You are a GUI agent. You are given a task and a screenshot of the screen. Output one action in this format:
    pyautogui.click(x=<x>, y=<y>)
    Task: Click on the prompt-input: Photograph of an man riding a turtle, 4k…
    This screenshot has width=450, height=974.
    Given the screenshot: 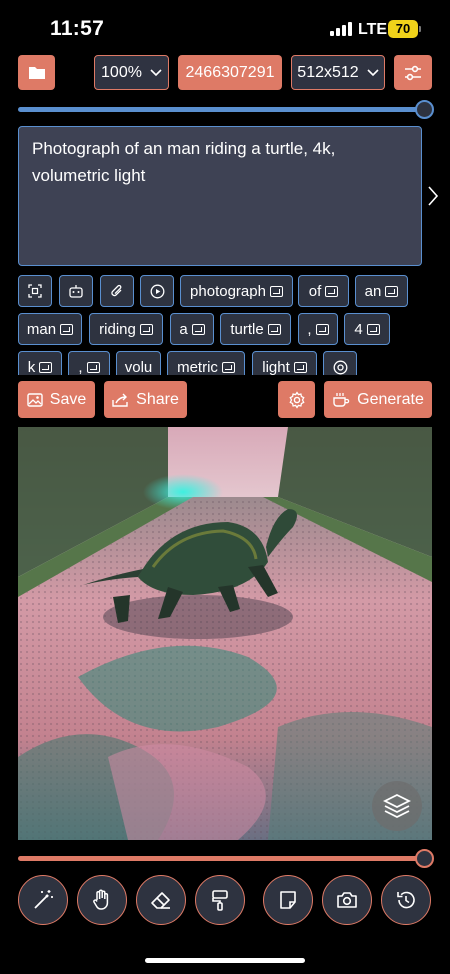 What is the action you would take?
    pyautogui.click(x=220, y=196)
    